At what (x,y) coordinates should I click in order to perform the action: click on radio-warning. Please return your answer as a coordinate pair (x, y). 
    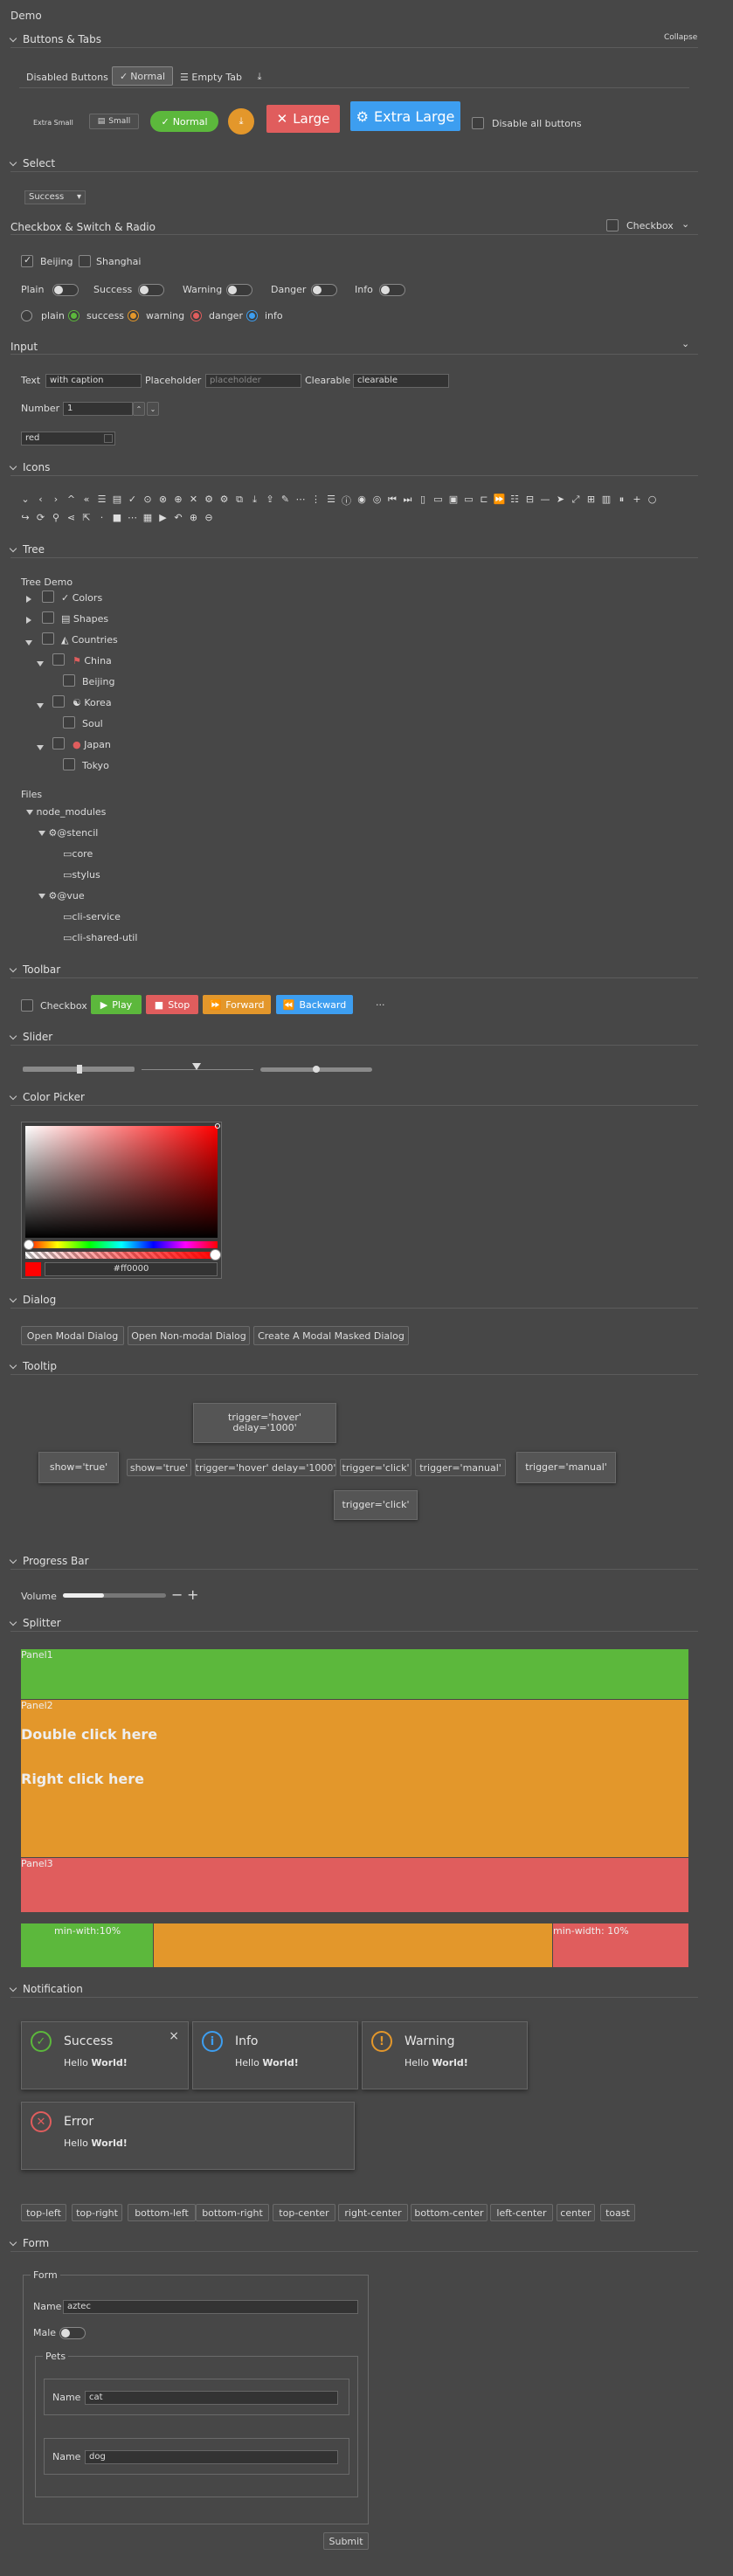
    Looking at the image, I should click on (133, 315).